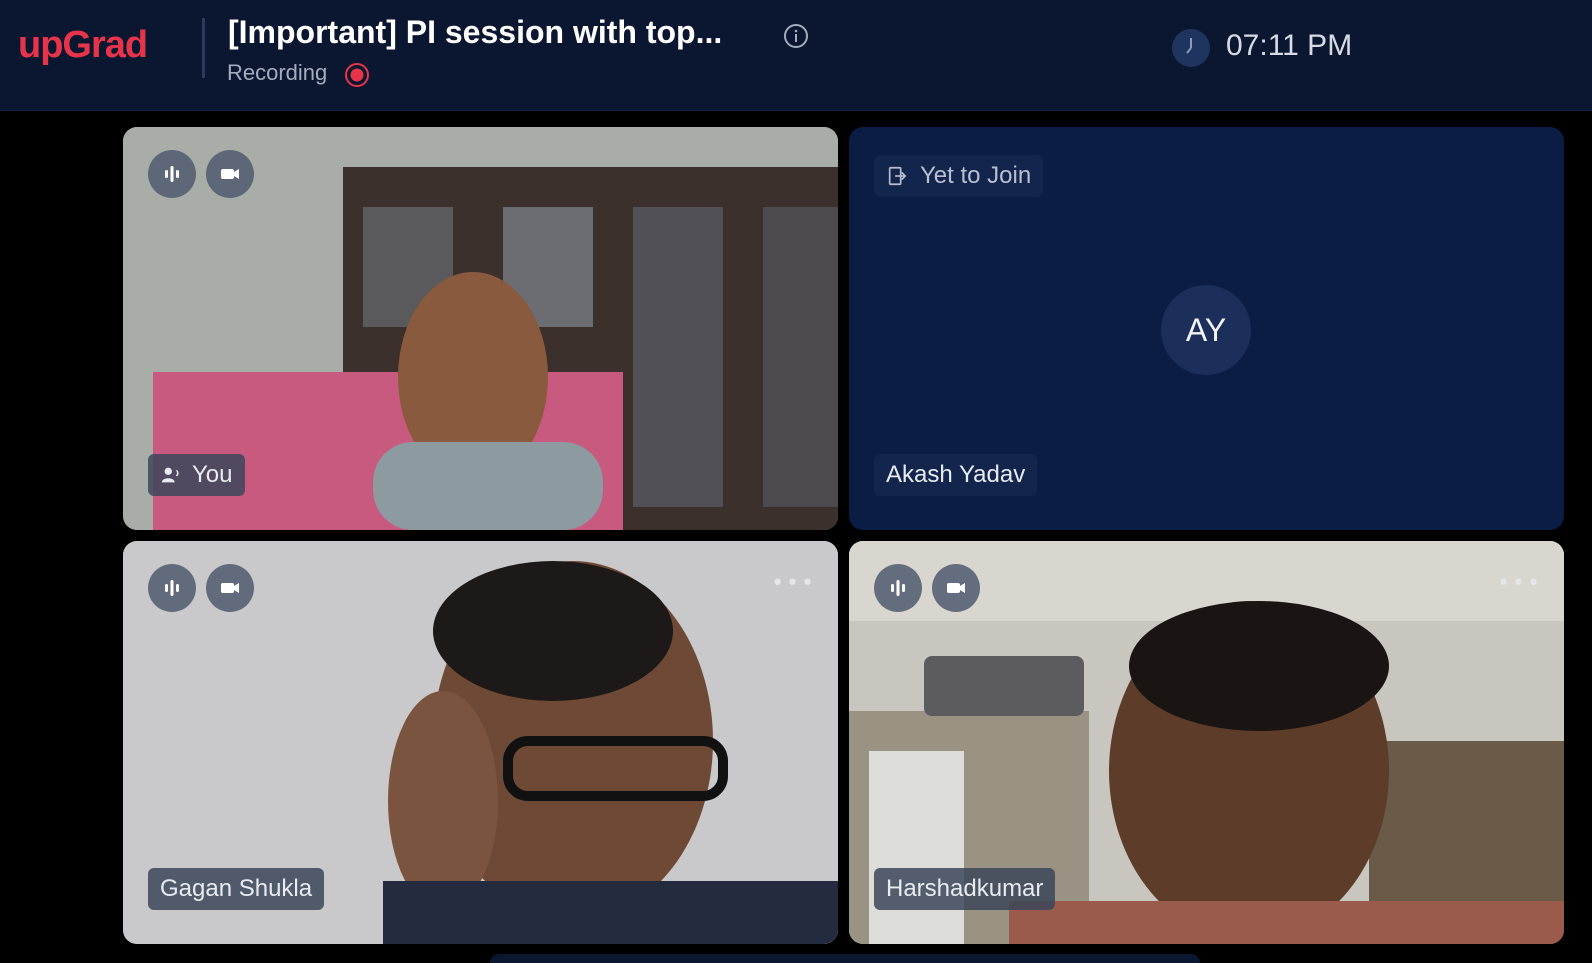 The image size is (1592, 963). What do you see at coordinates (845, 958) in the screenshot?
I see `bottom-control-bar` at bounding box center [845, 958].